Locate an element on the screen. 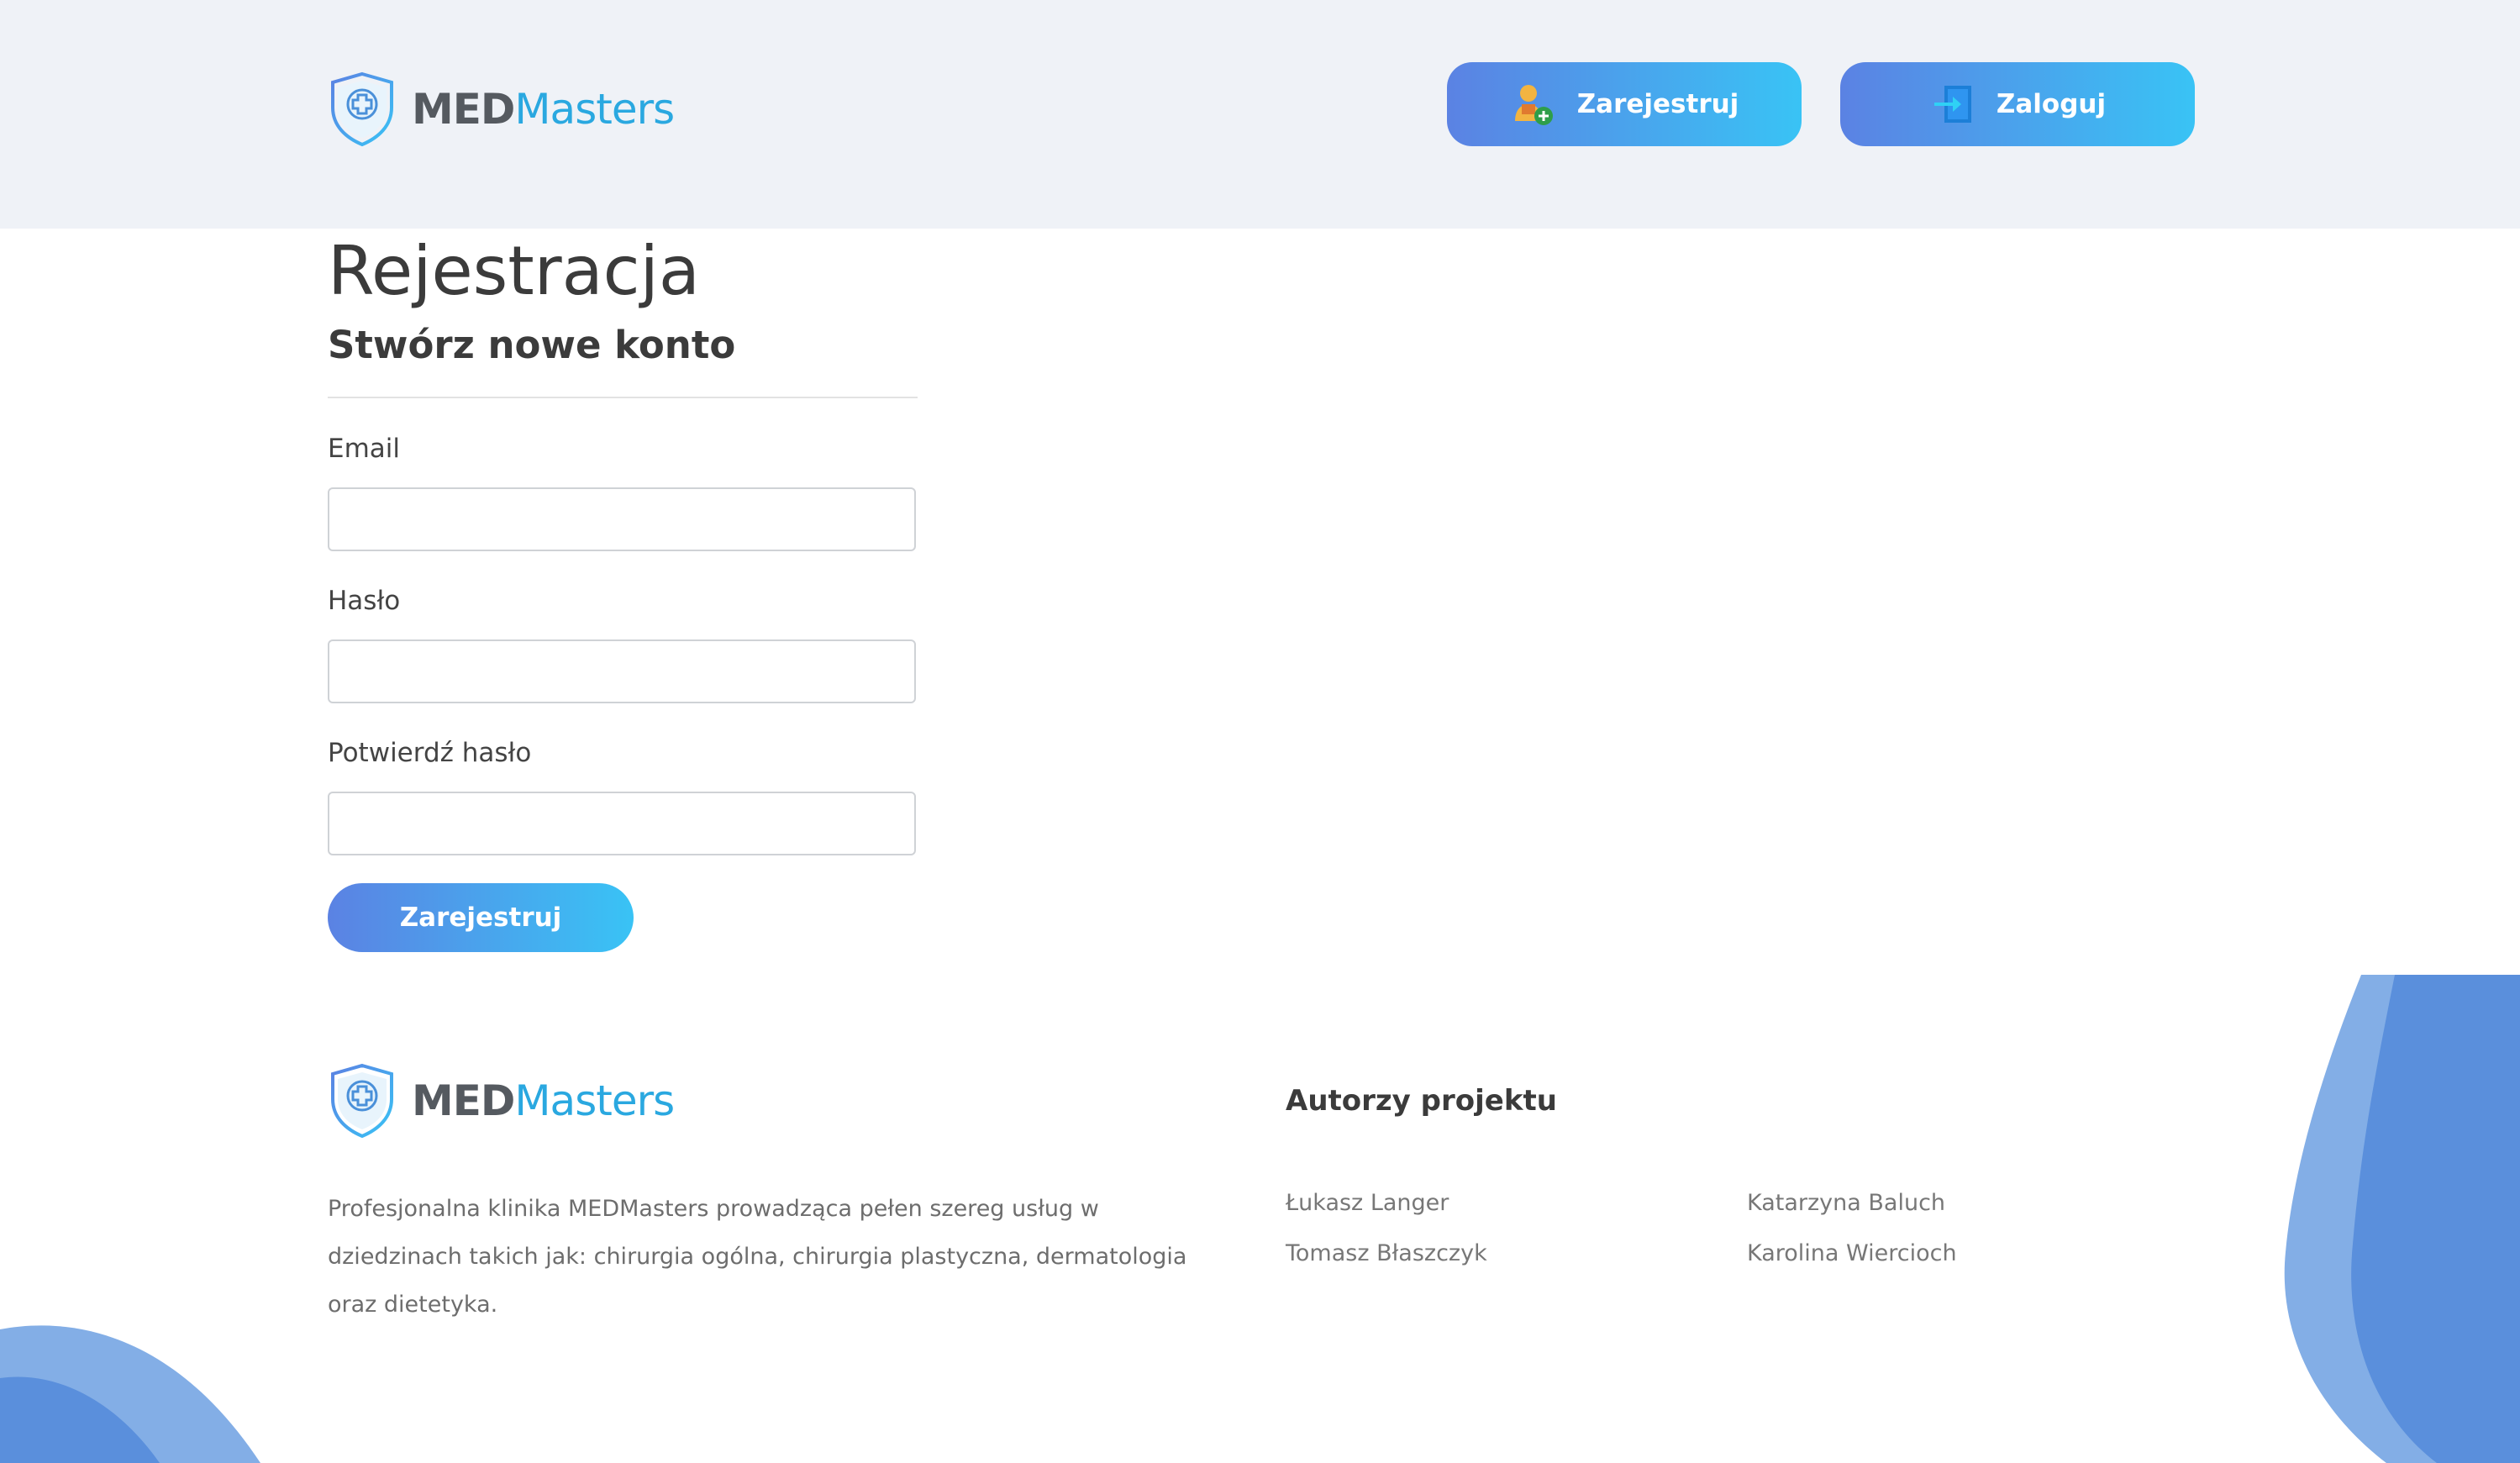  email-field is located at coordinates (622, 519).